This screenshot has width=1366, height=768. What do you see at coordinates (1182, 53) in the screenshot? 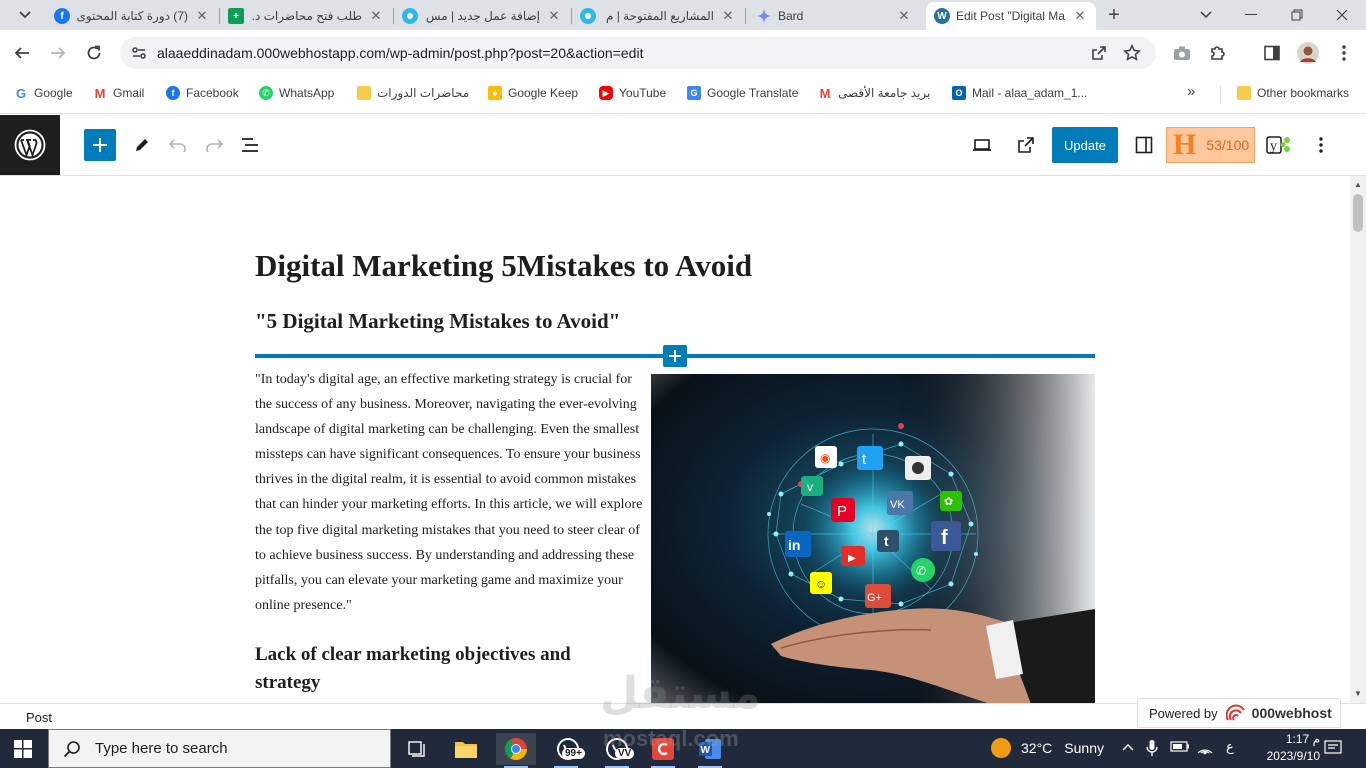
I see `camera-extension-button` at bounding box center [1182, 53].